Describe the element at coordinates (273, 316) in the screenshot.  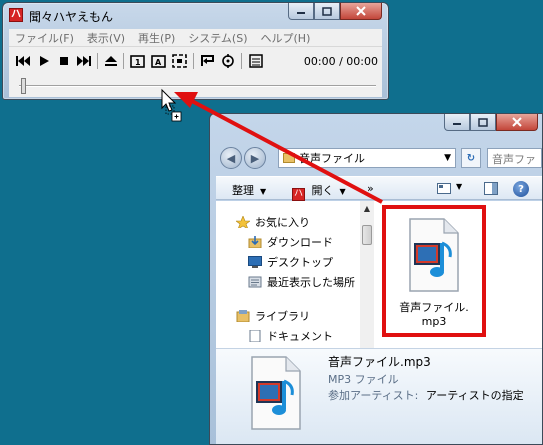
I see `nav-libraries: ライブラリ` at that location.